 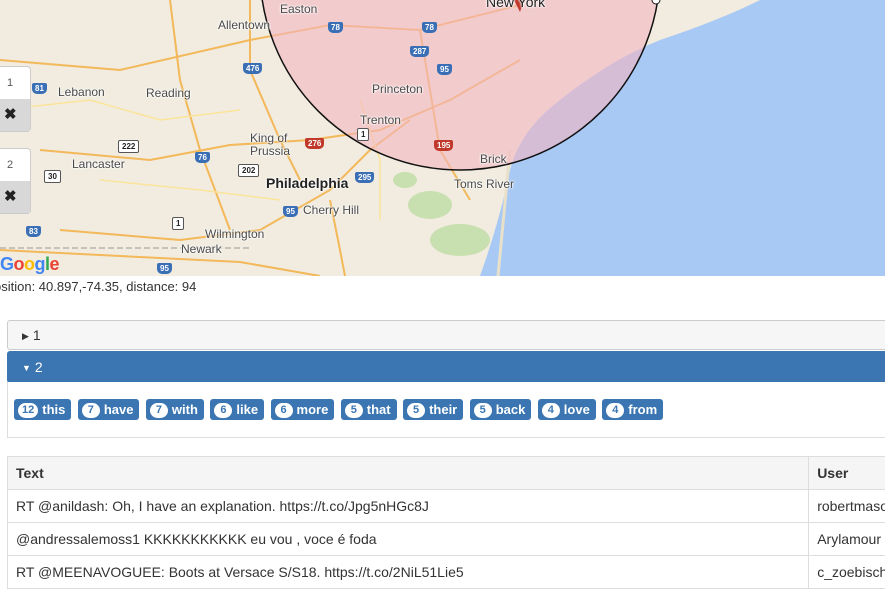 I want to click on highway-shield: 202, so click(x=248, y=170).